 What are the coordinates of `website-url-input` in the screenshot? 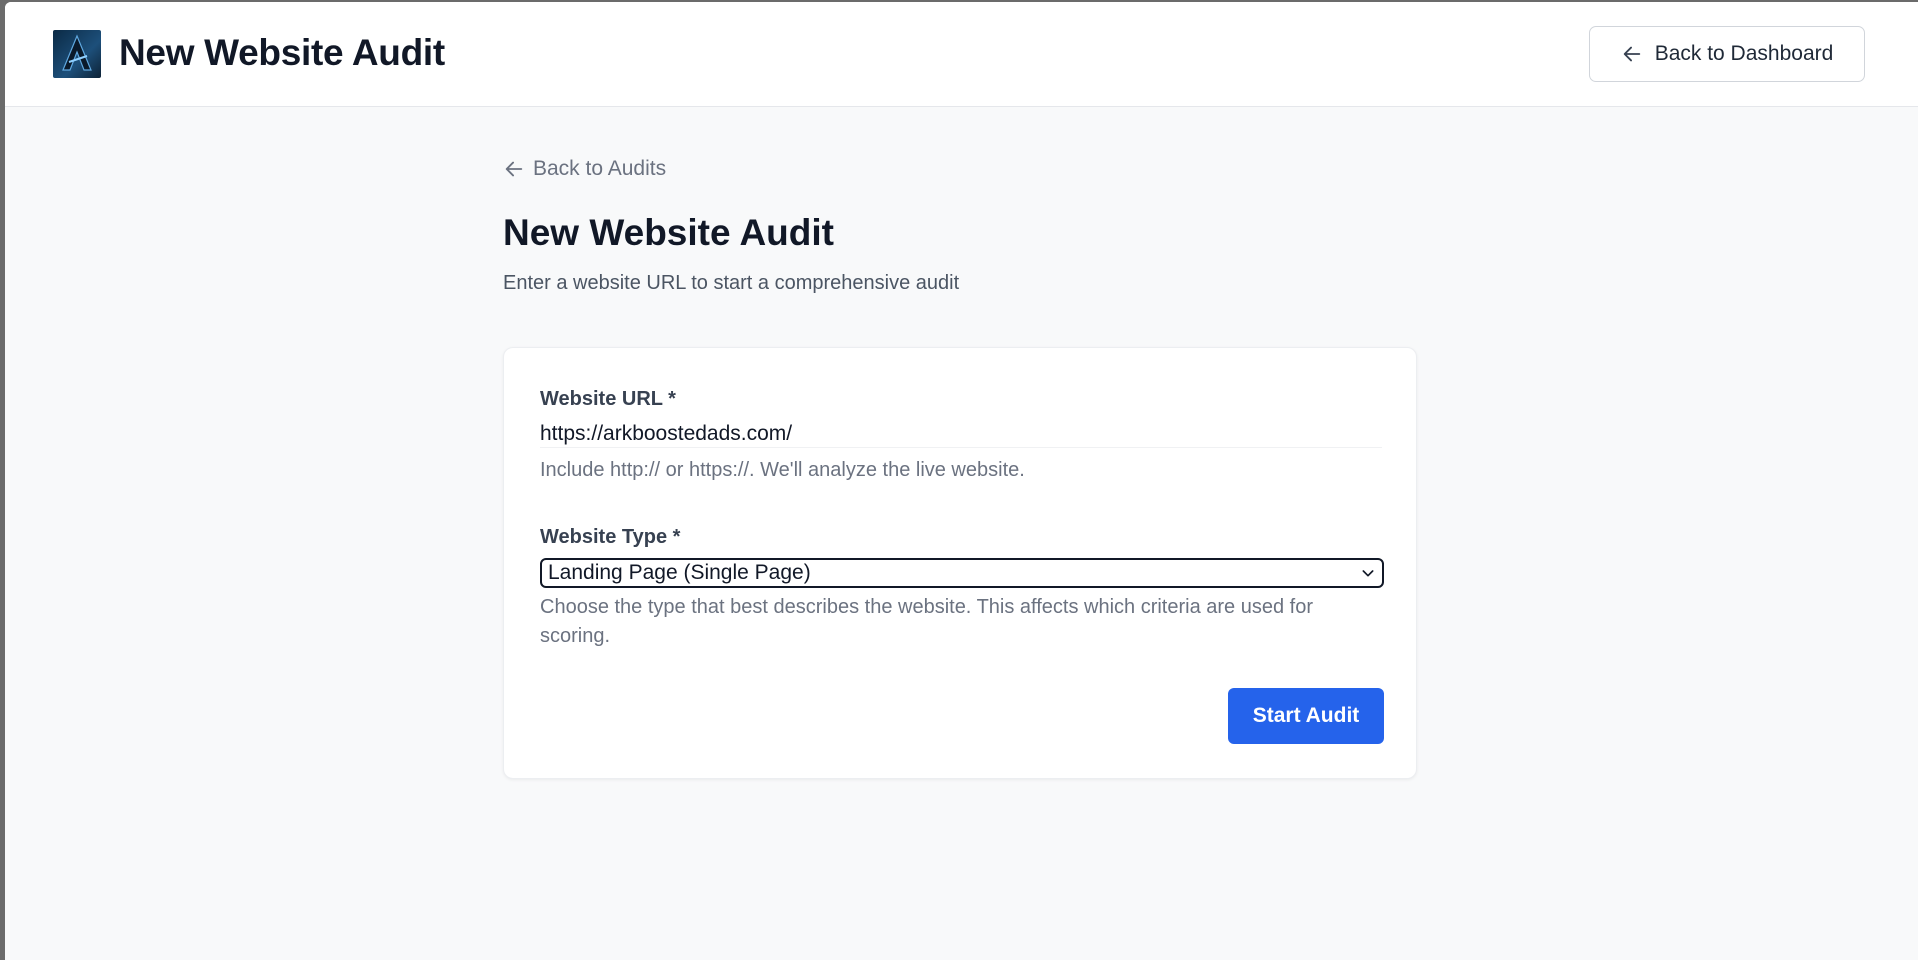 It's located at (961, 434).